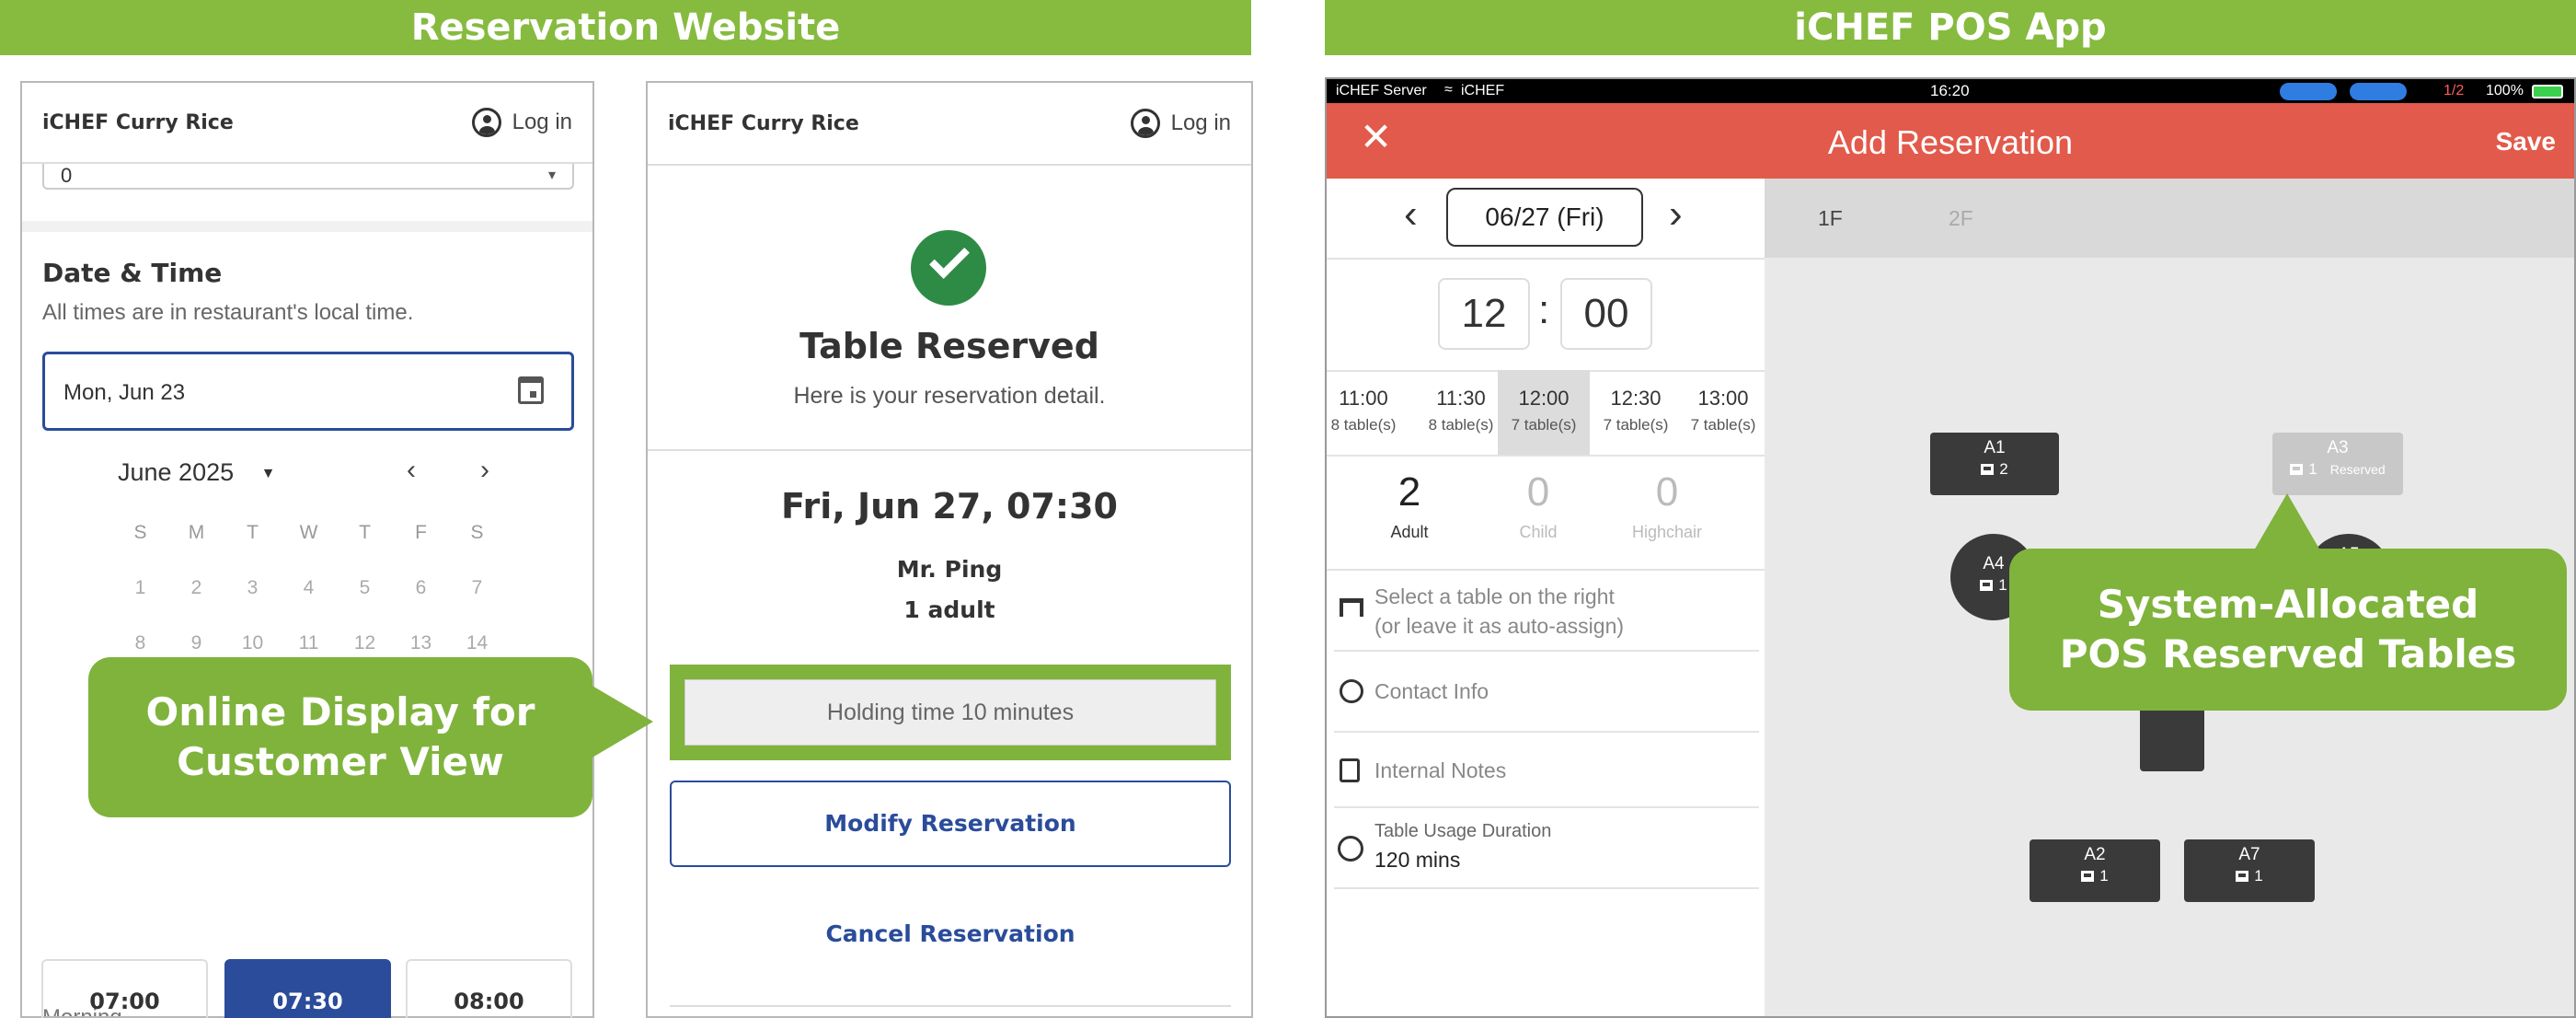  What do you see at coordinates (1544, 217) in the screenshot?
I see `date-selector: 06/27 (Fri)` at bounding box center [1544, 217].